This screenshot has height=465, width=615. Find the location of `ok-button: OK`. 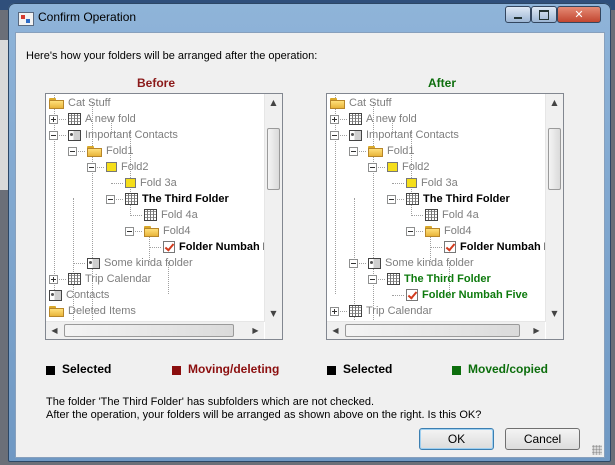

ok-button: OK is located at coordinates (456, 439).